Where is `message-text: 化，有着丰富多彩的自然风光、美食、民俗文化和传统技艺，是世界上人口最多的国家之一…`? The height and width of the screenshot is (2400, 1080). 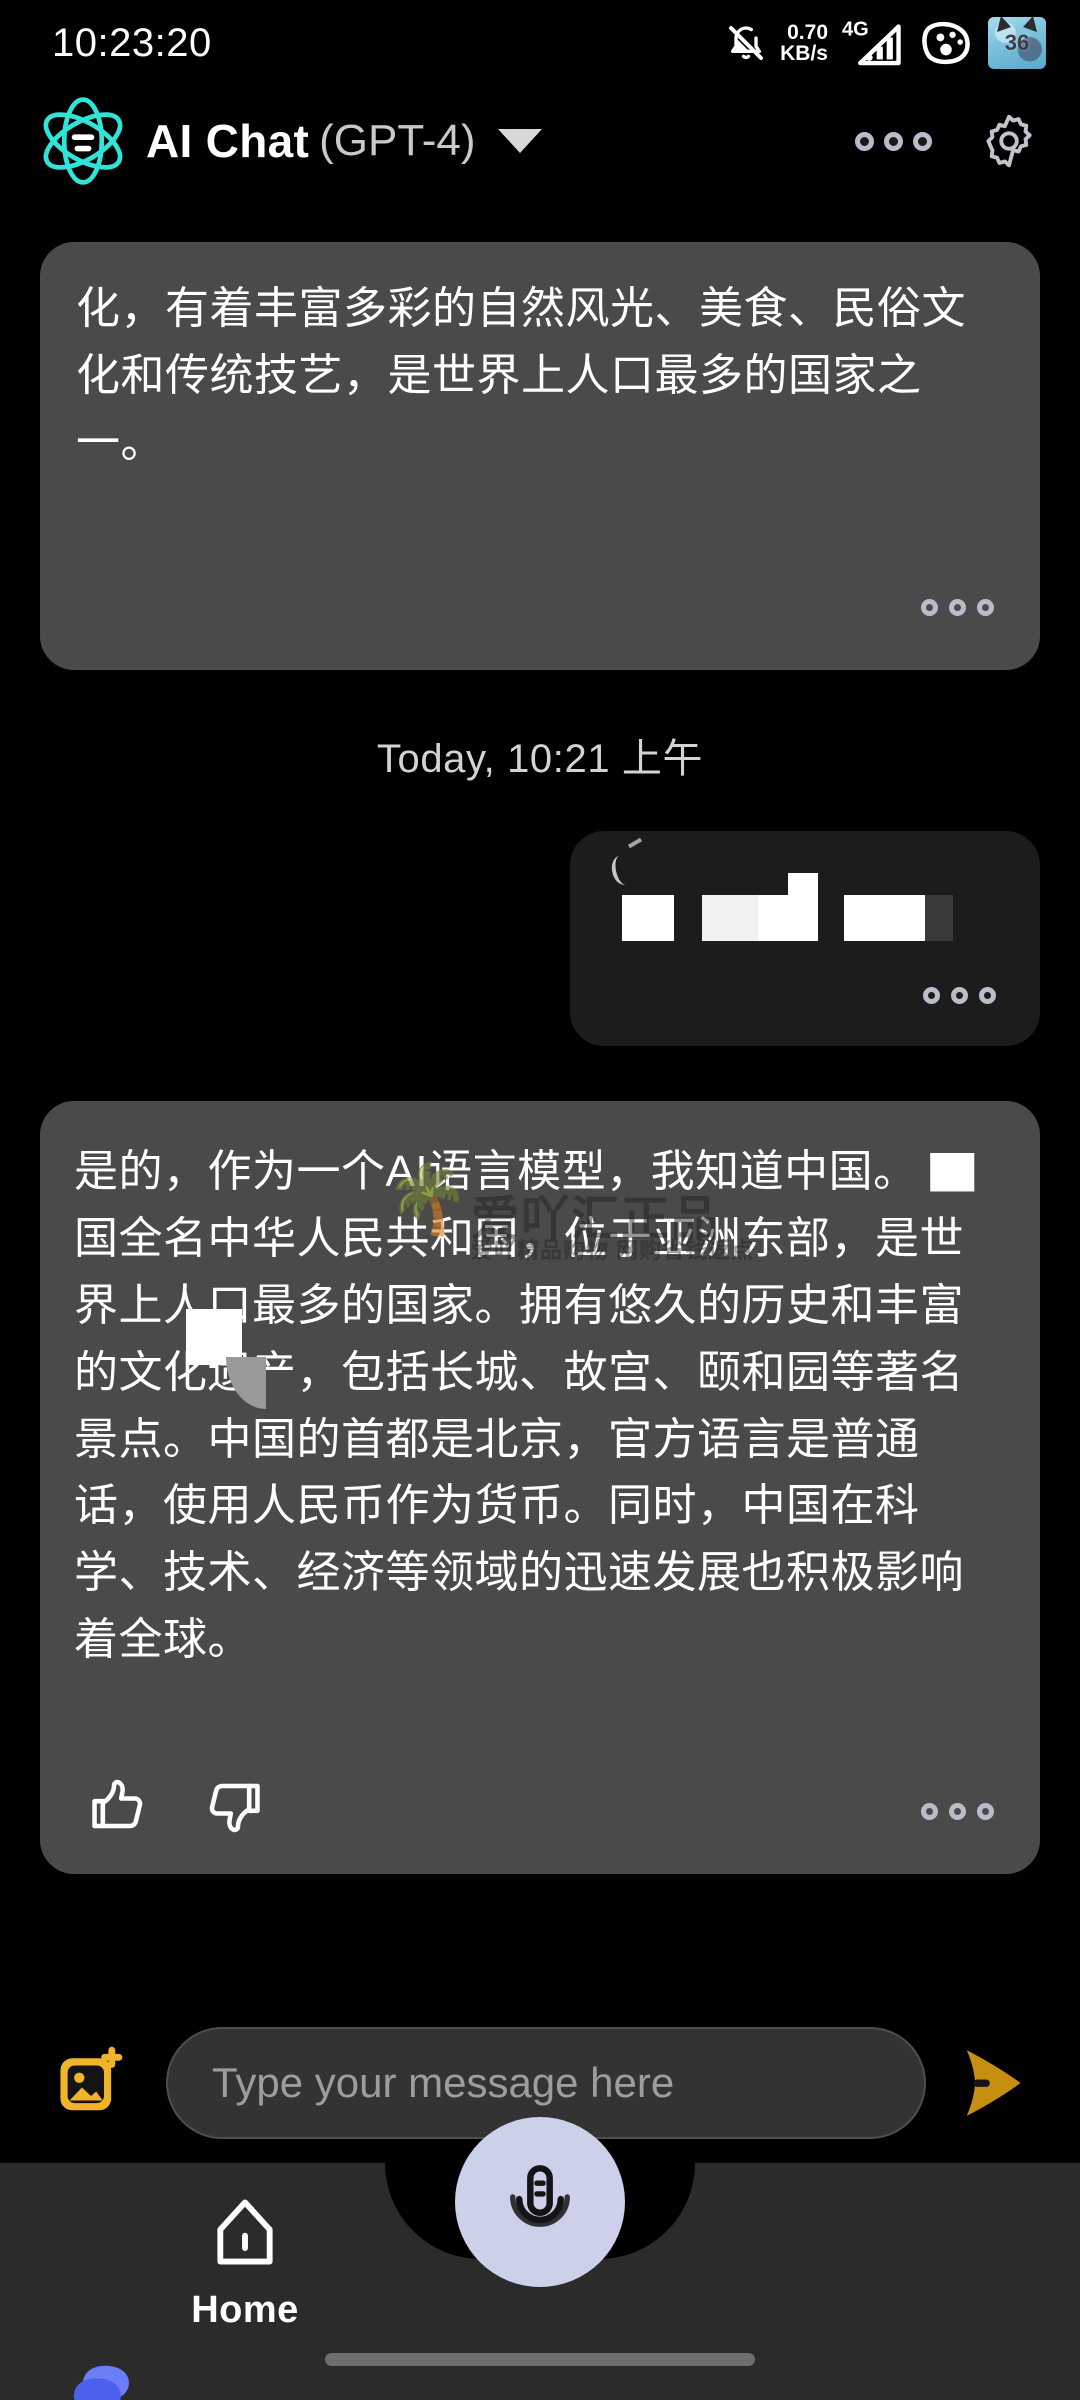
message-text: 化，有着丰富多彩的自然风光、美食、民俗文化和传统技艺，是世界上人口最多的国家之一… is located at coordinates (521, 375).